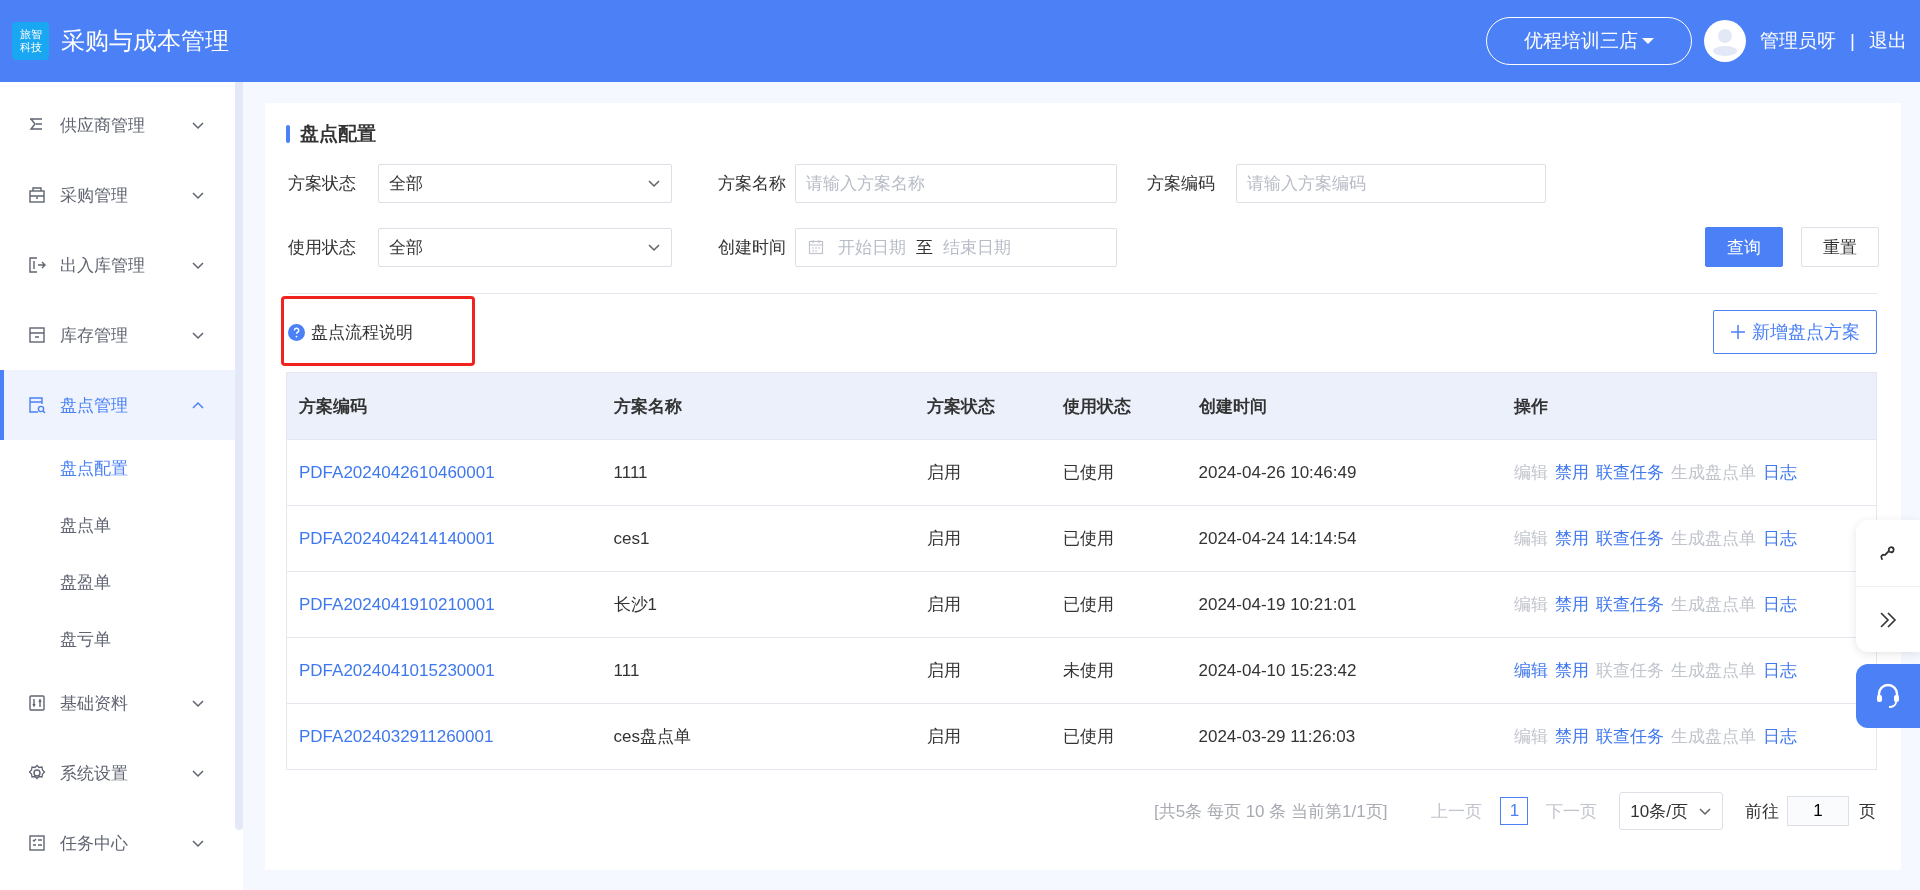 This screenshot has width=1920, height=890. I want to click on filter-label: 方案状态, so click(322, 184).